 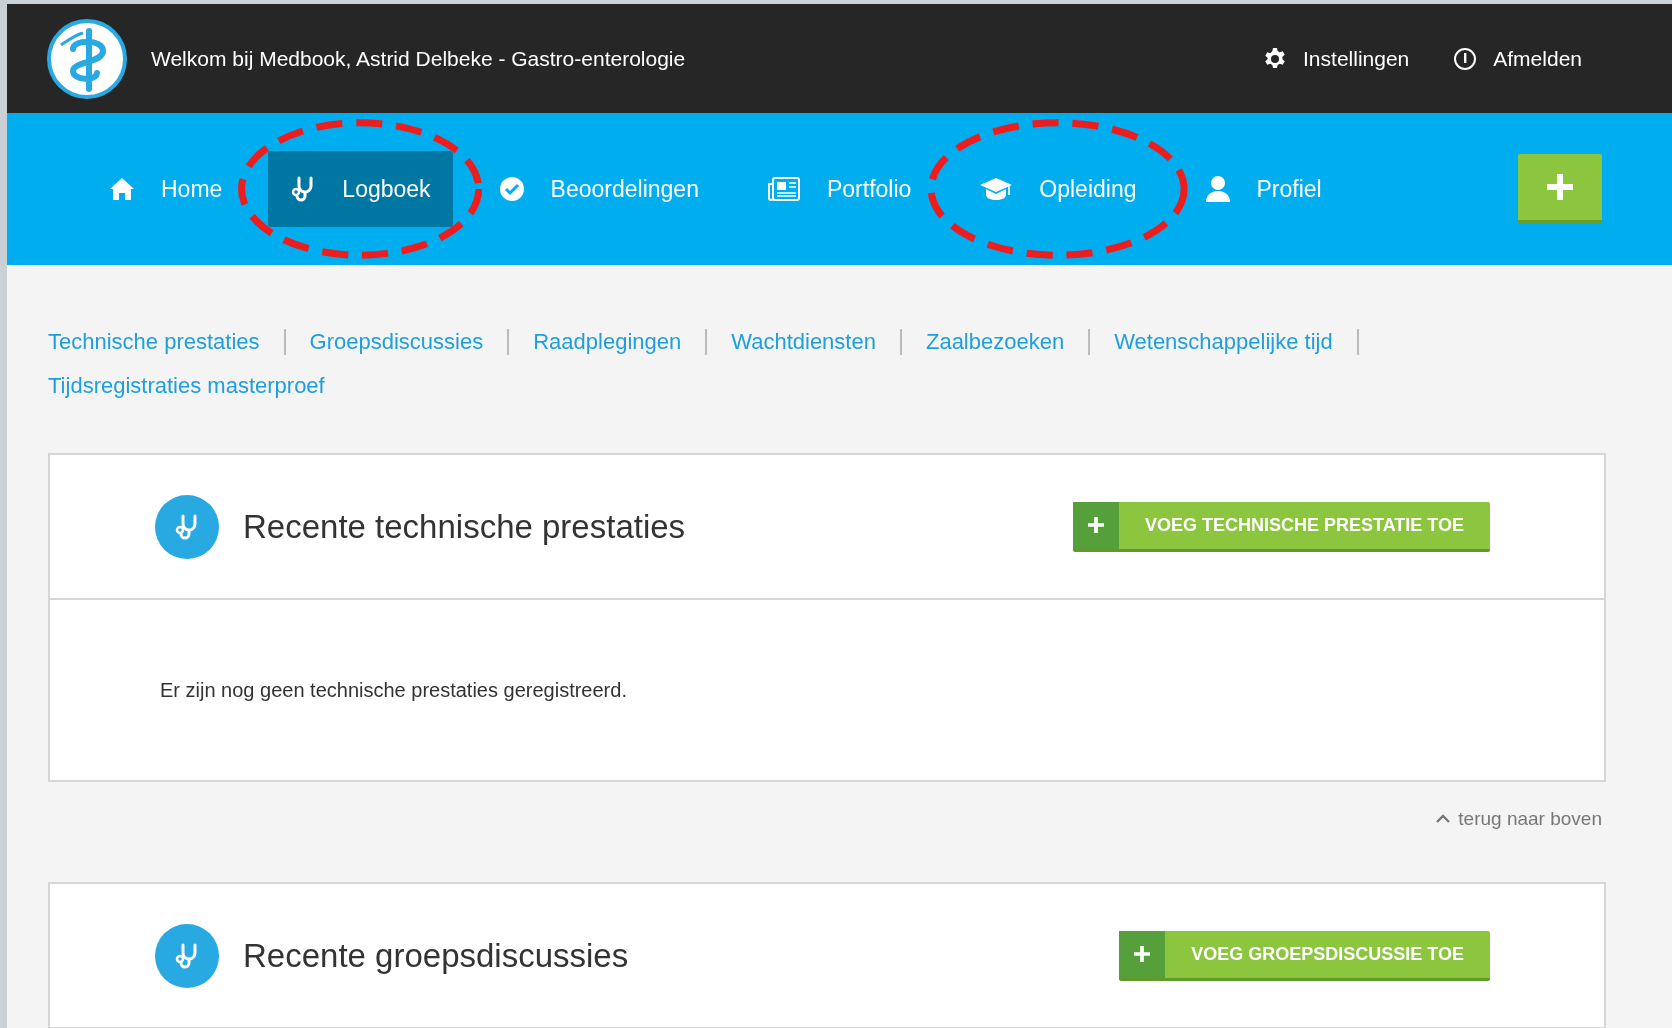 What do you see at coordinates (166, 189) in the screenshot?
I see `nav-tab: Home` at bounding box center [166, 189].